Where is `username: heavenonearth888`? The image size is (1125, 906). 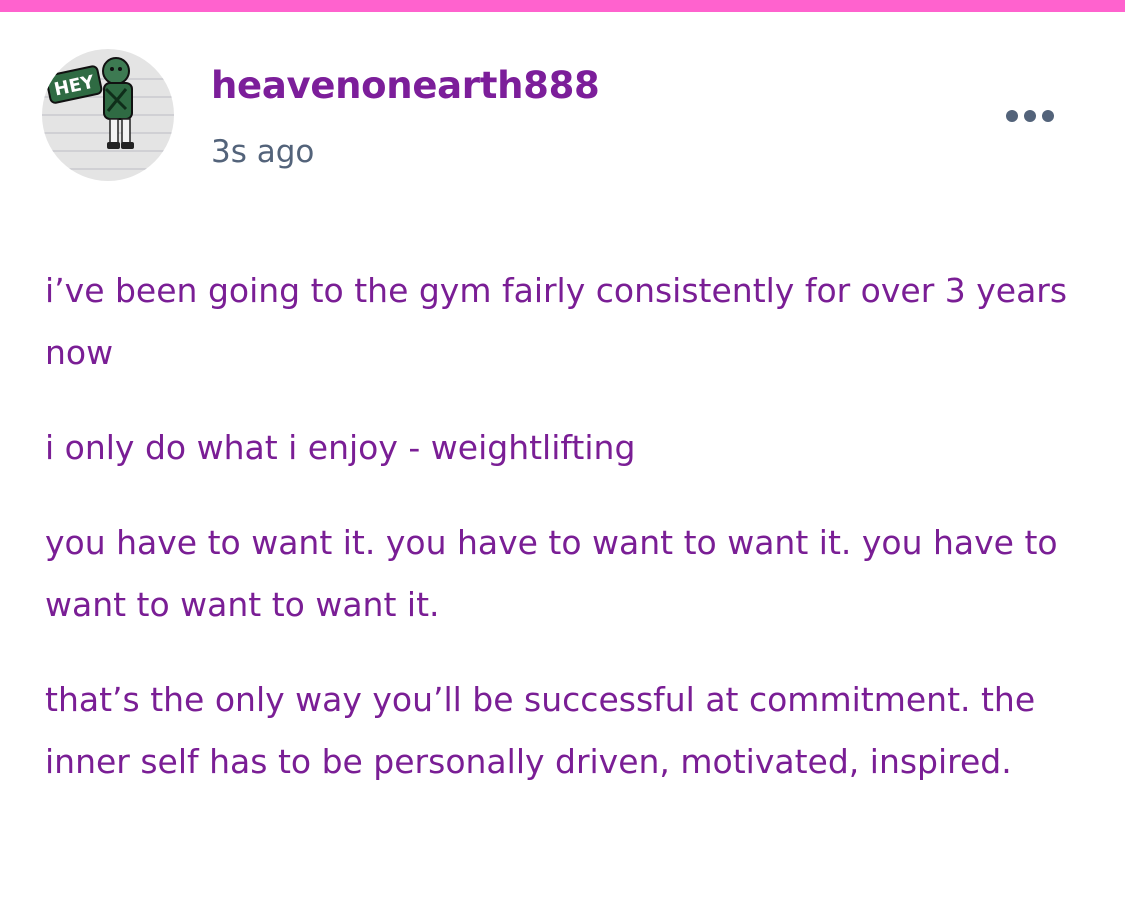 username: heavenonearth888 is located at coordinates (405, 86).